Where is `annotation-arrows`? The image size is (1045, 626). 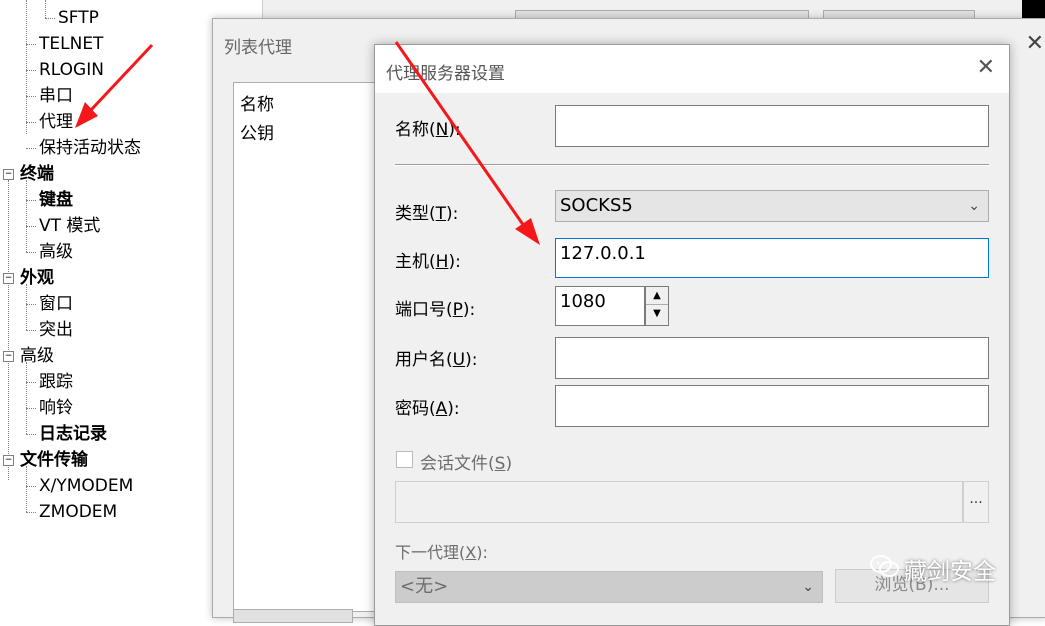
annotation-arrows is located at coordinates (307, 143).